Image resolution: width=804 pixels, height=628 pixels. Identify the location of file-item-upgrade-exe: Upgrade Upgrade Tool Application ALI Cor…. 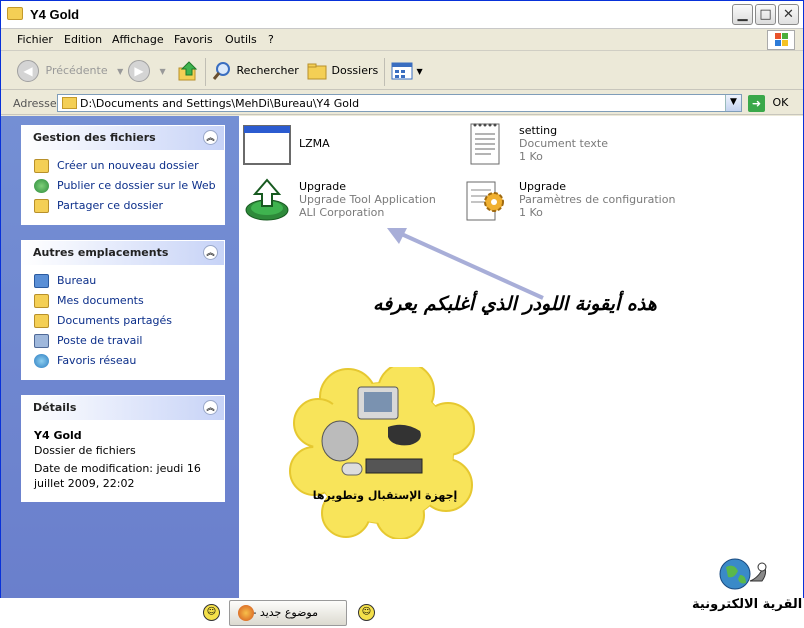
(348, 201).